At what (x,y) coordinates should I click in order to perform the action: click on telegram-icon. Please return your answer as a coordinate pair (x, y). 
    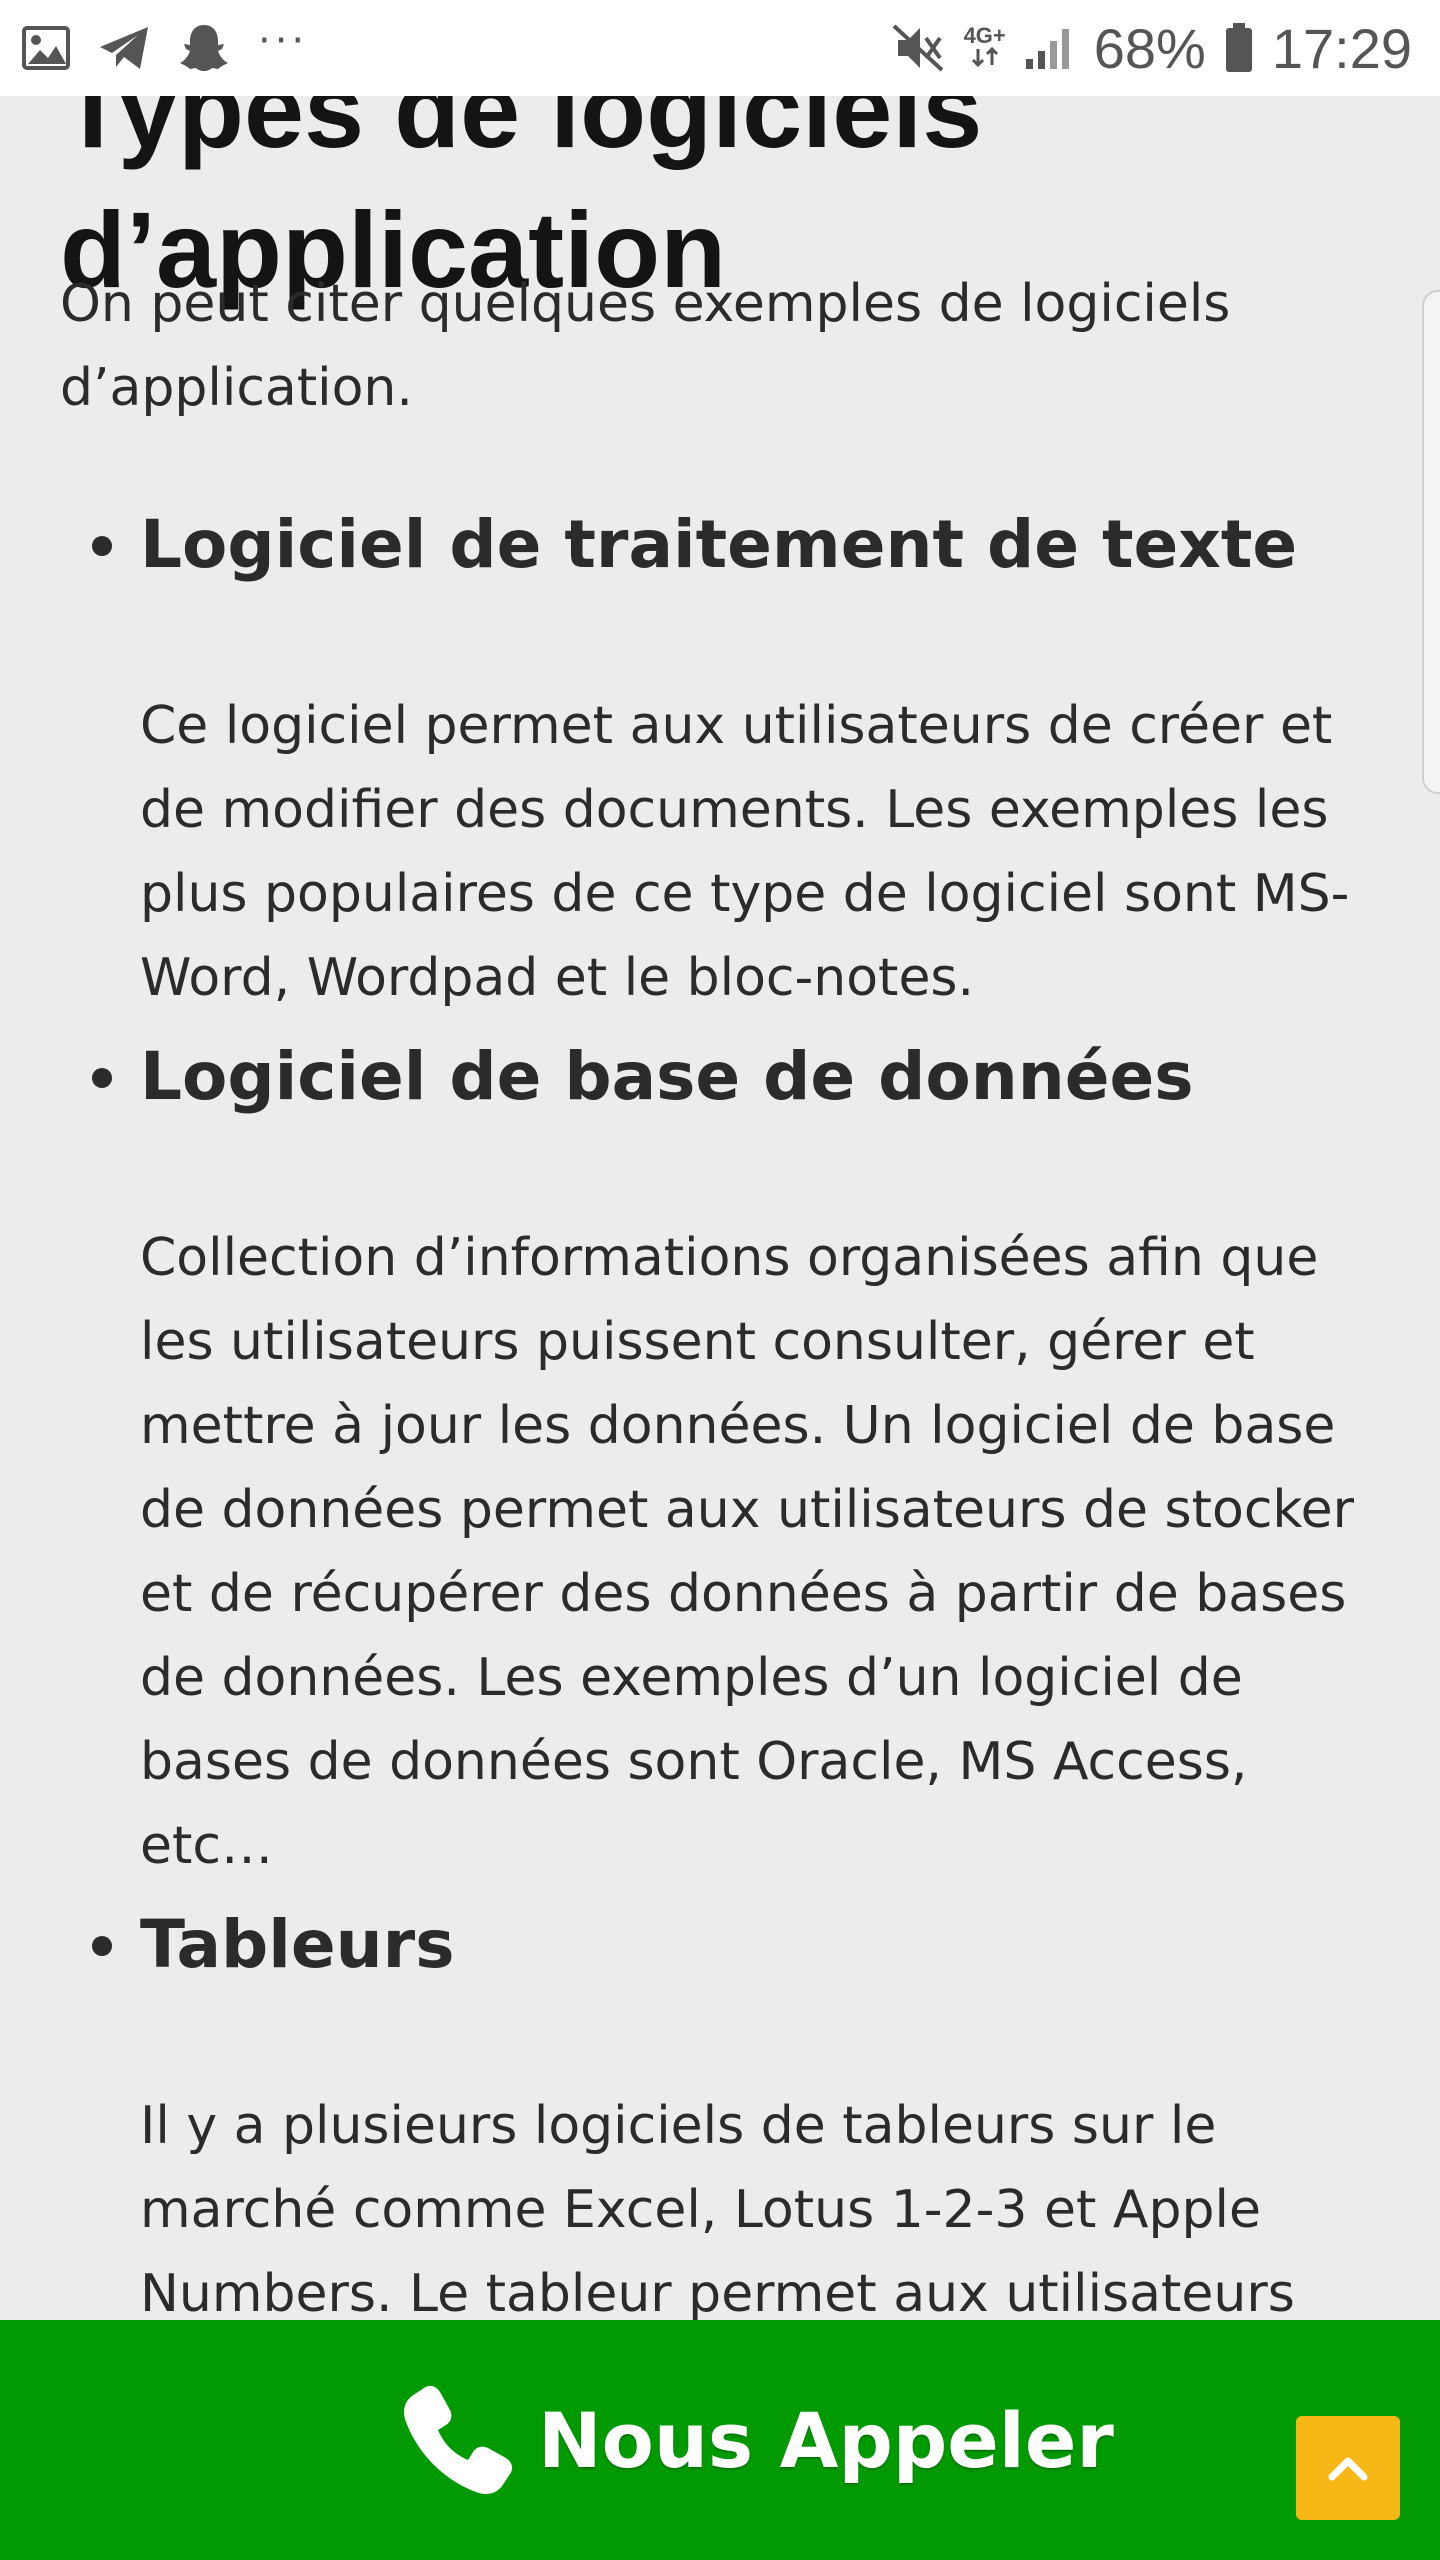
    Looking at the image, I should click on (124, 48).